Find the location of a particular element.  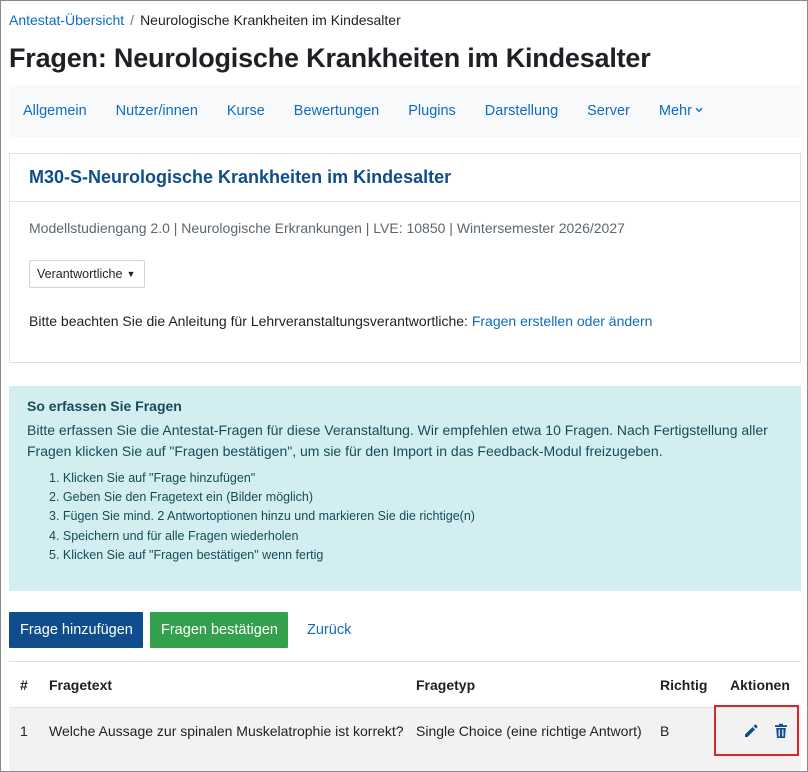

col-header-type: Fragetyp is located at coordinates (538, 684).